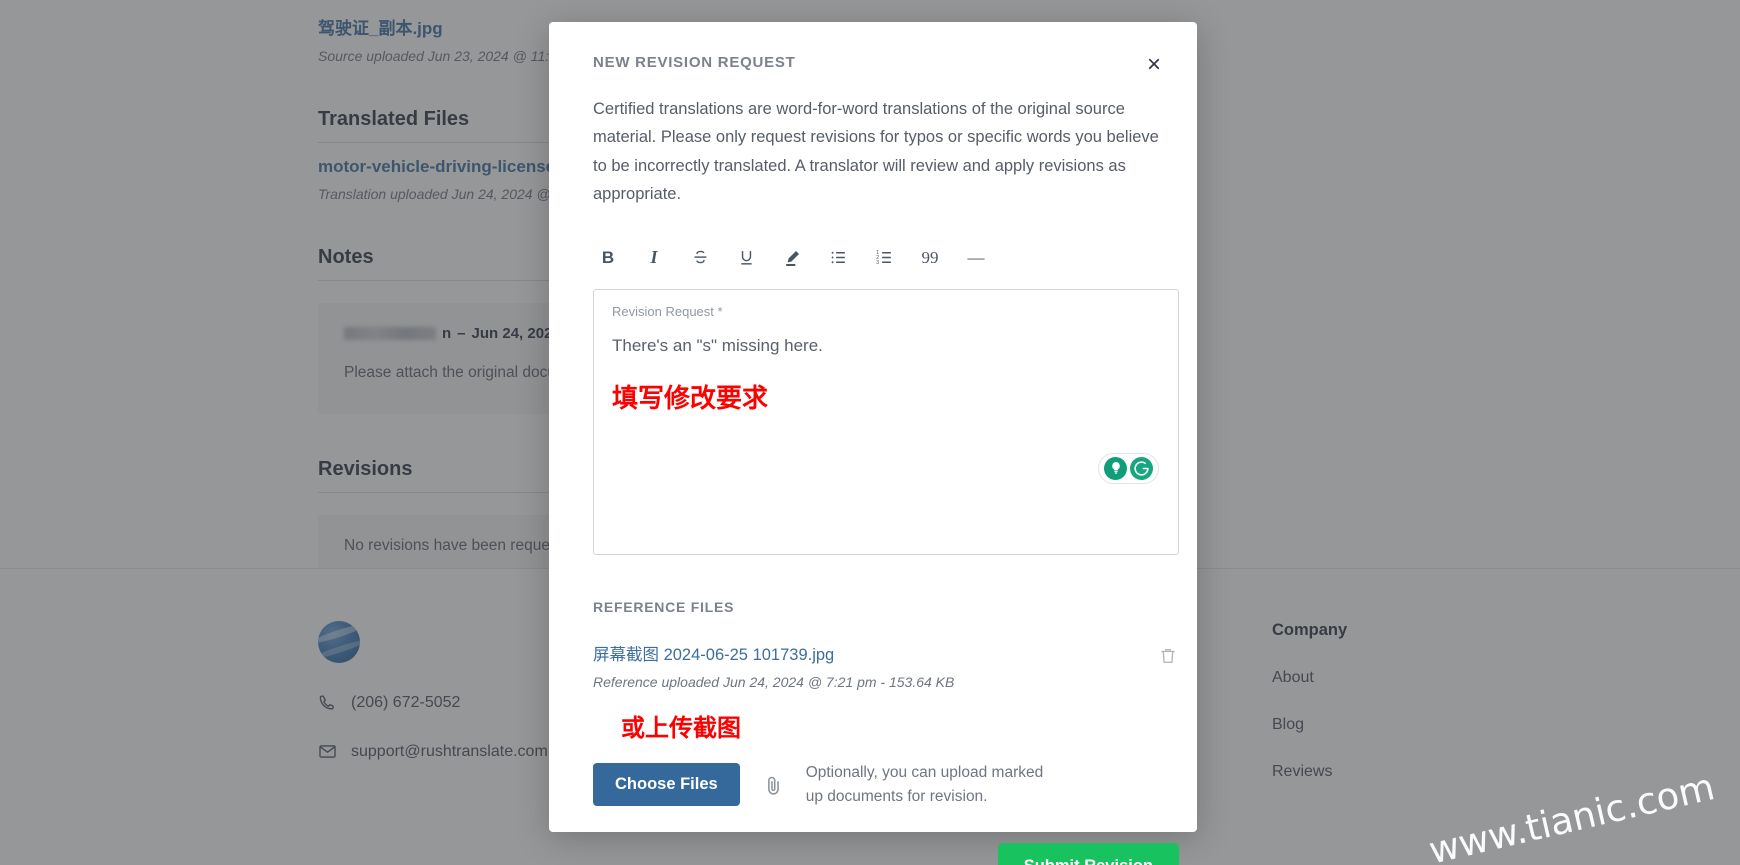 This screenshot has height=865, width=1740. Describe the element at coordinates (1168, 657) in the screenshot. I see `trash-icon` at that location.